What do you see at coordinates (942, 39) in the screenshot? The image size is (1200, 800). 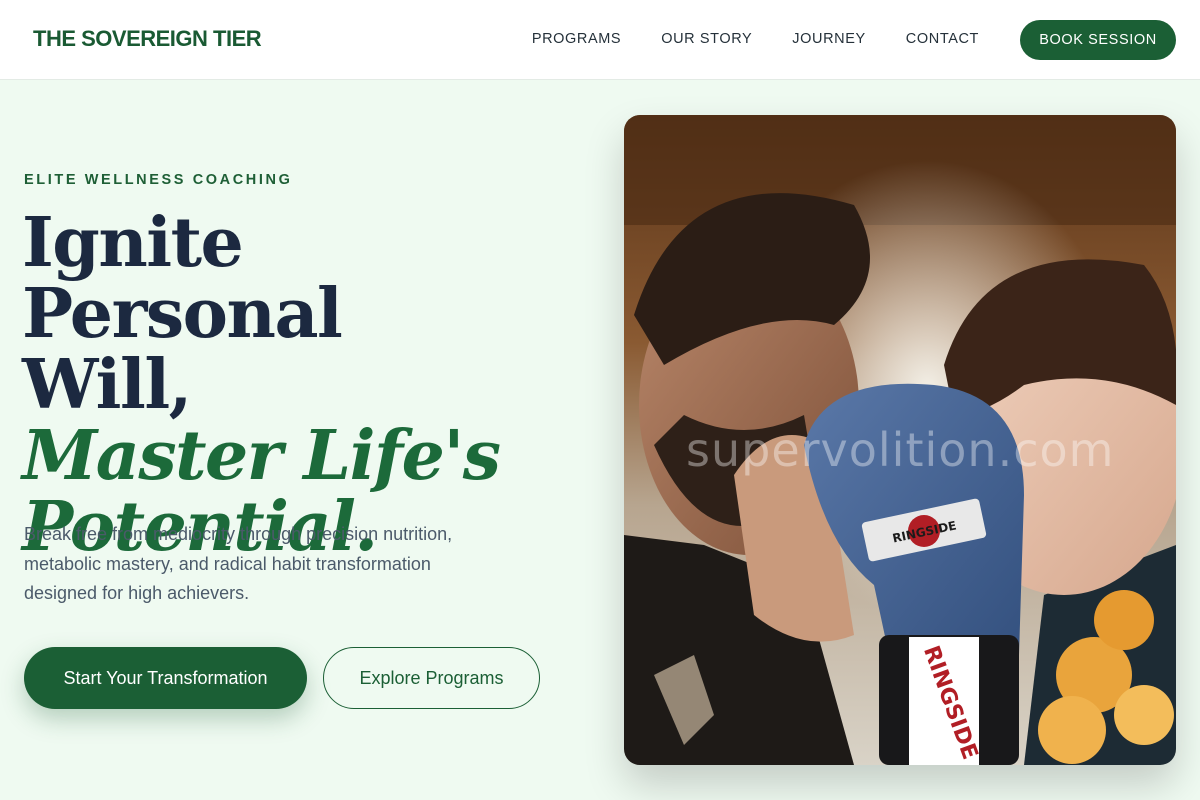 I see `nav-link-contact: CONTACT` at bounding box center [942, 39].